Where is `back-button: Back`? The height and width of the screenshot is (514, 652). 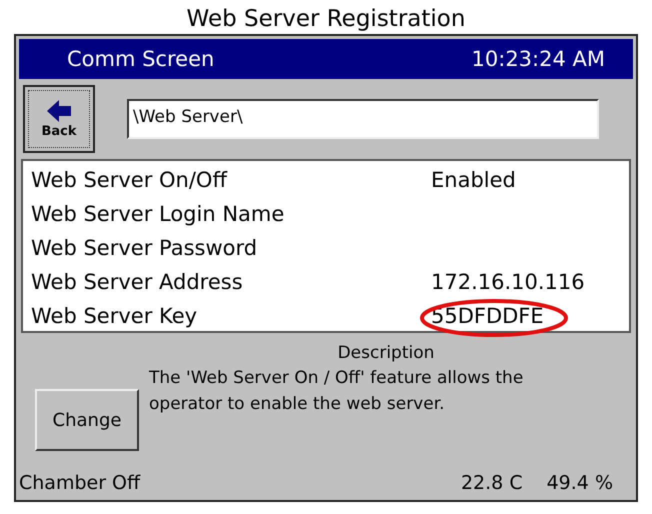 back-button: Back is located at coordinates (59, 119).